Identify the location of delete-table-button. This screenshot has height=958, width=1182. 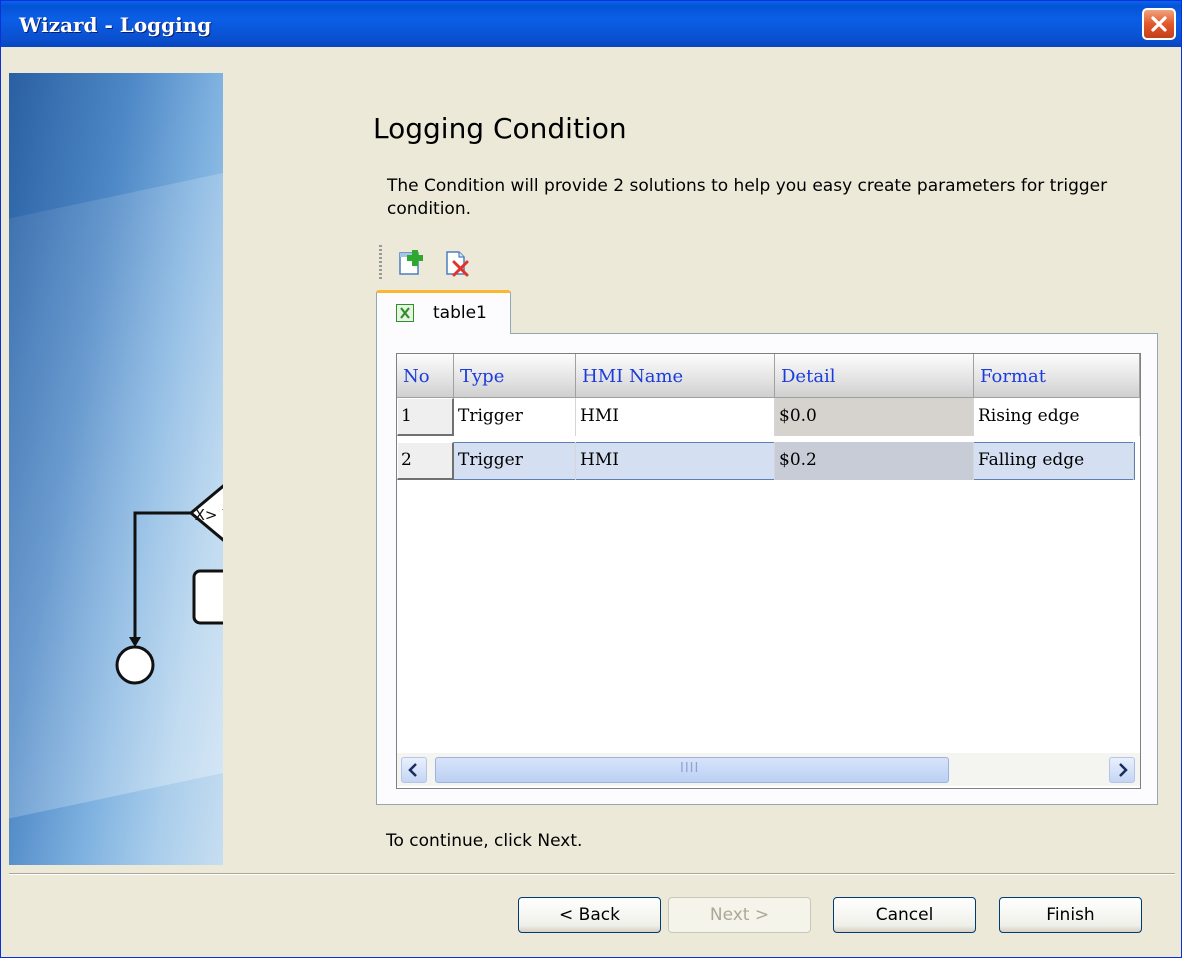
(457, 263).